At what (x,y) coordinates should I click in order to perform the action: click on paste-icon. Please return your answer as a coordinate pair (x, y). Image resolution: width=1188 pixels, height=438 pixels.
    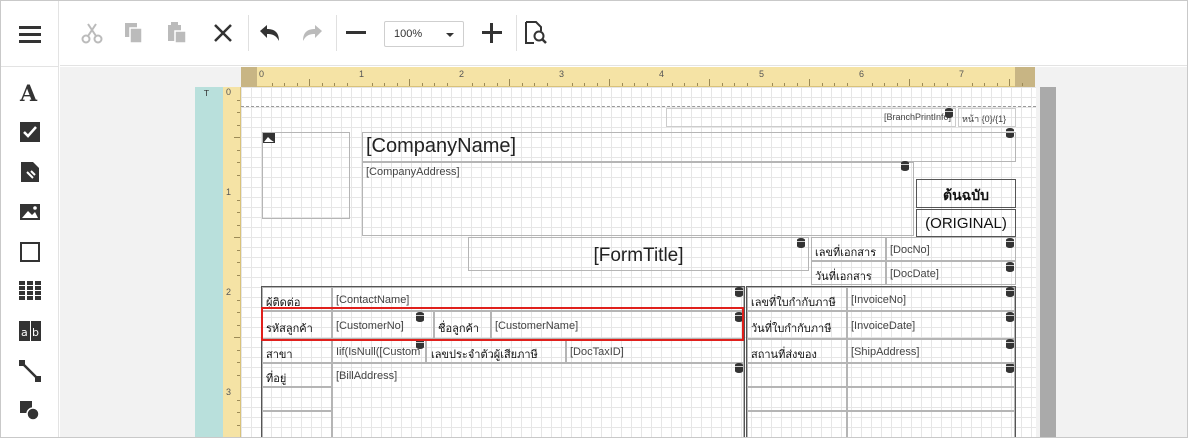
    Looking at the image, I should click on (177, 33).